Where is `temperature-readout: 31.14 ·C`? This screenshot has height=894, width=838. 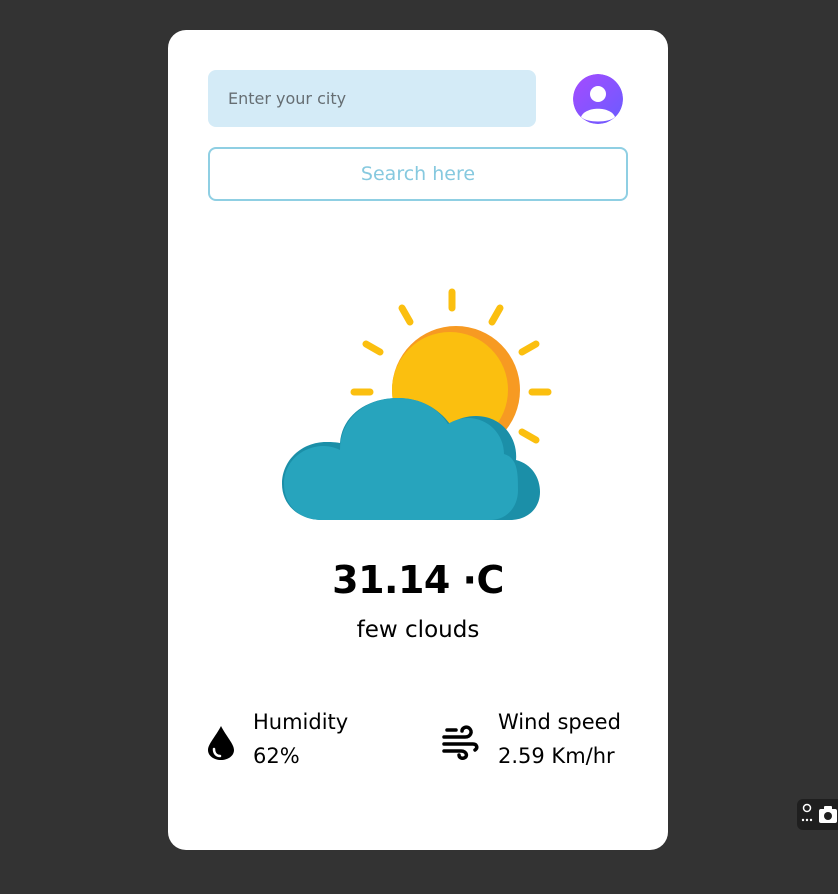 temperature-readout: 31.14 ·C is located at coordinates (418, 580).